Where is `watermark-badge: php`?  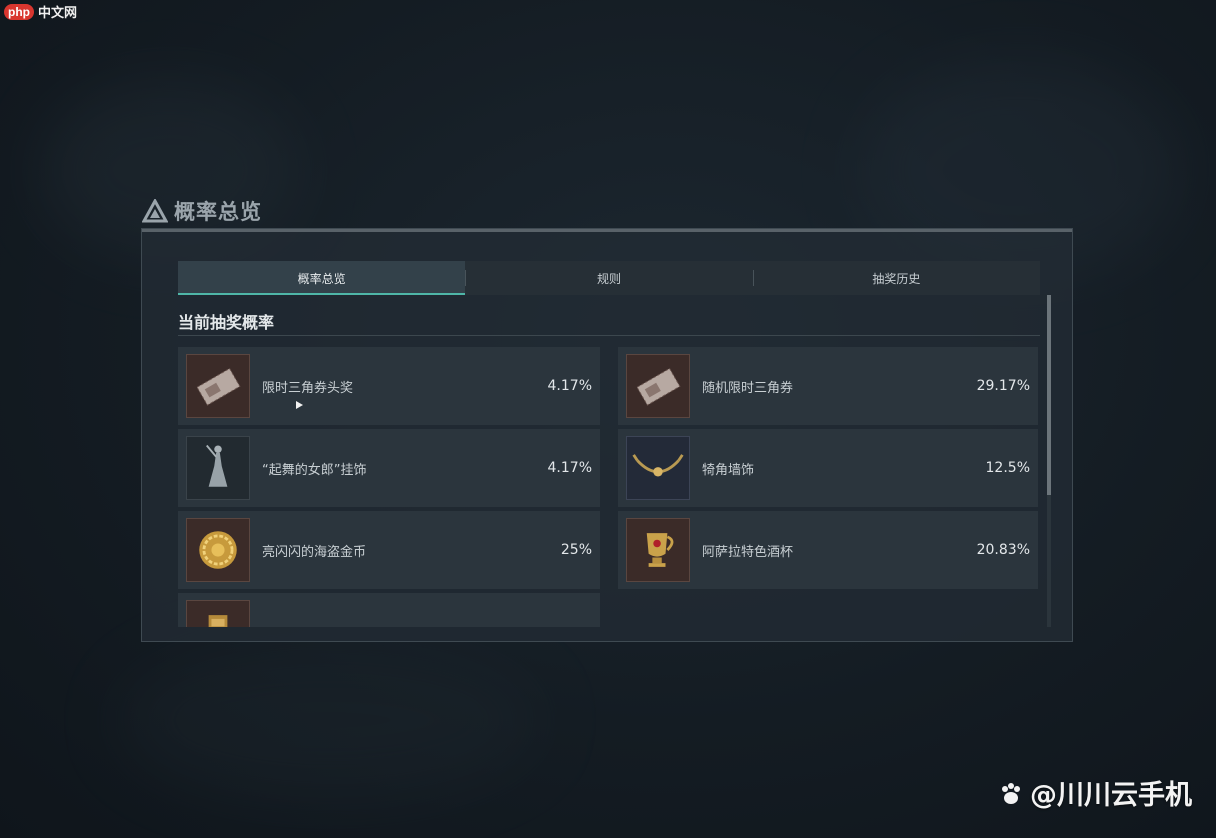 watermark-badge: php is located at coordinates (19, 11).